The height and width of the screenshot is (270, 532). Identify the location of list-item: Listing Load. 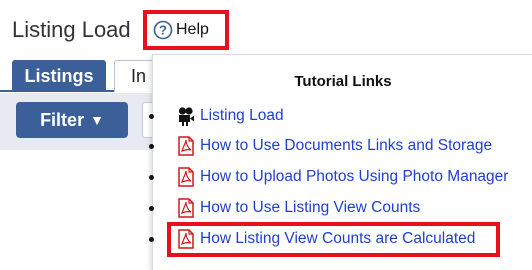
(340, 116).